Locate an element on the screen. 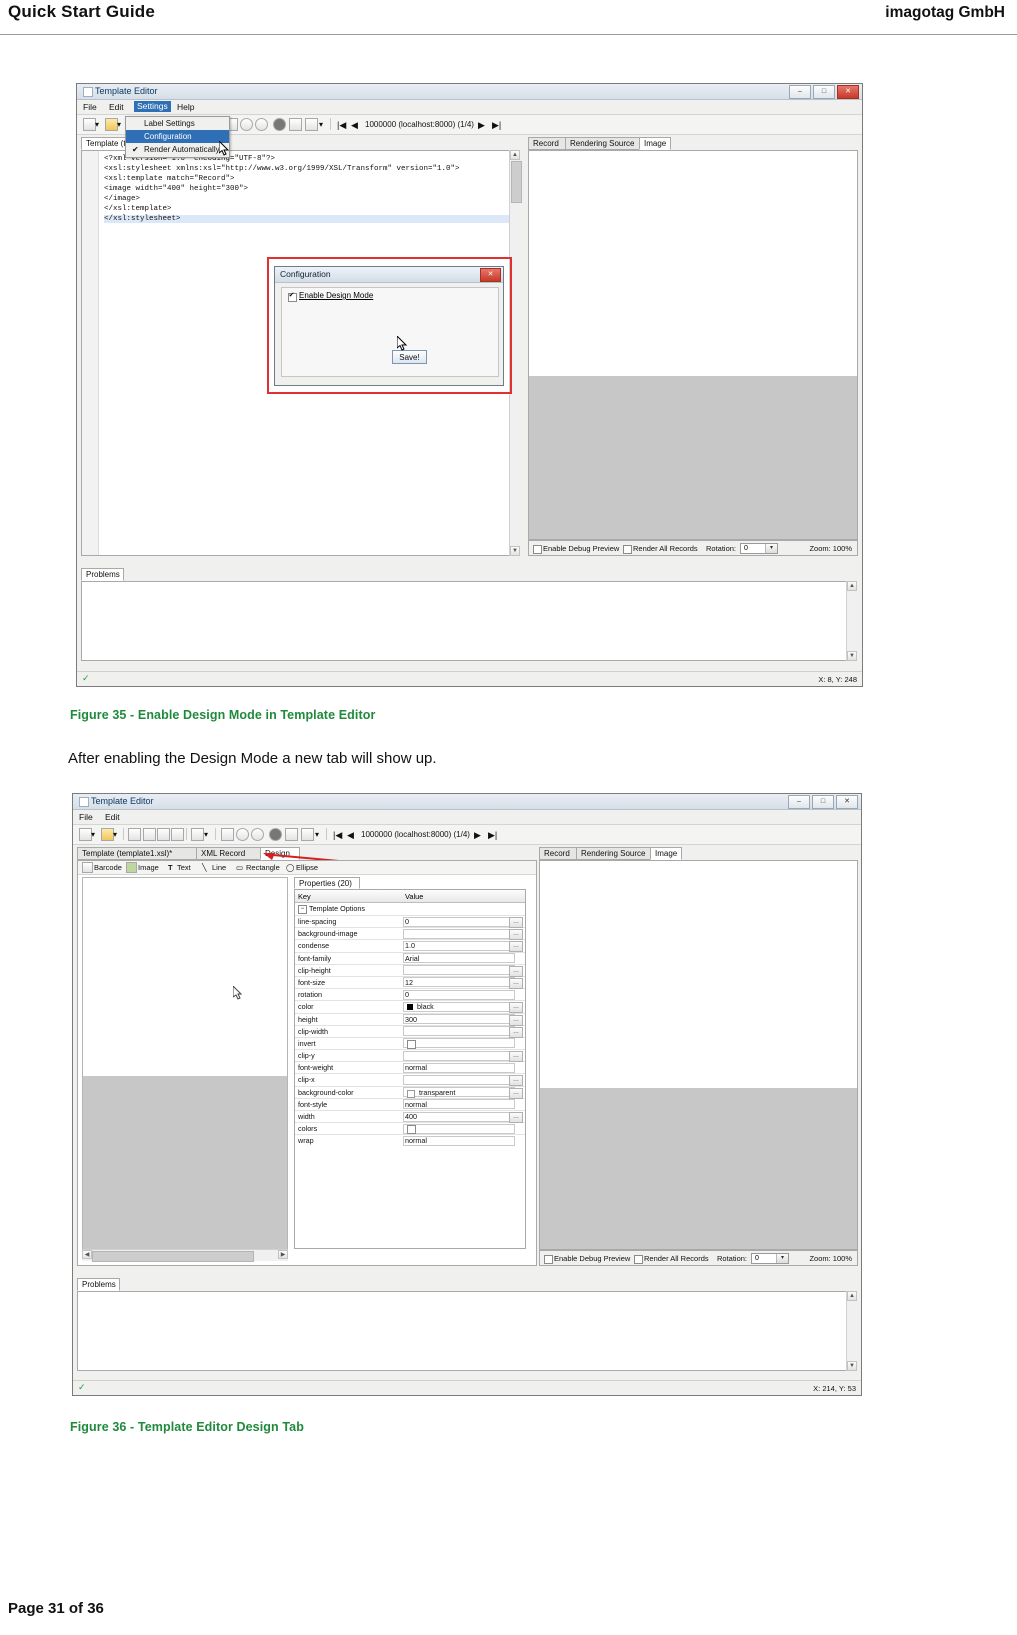 The width and height of the screenshot is (1017, 1635). table-row: font-family Arial is located at coordinates (410, 959).